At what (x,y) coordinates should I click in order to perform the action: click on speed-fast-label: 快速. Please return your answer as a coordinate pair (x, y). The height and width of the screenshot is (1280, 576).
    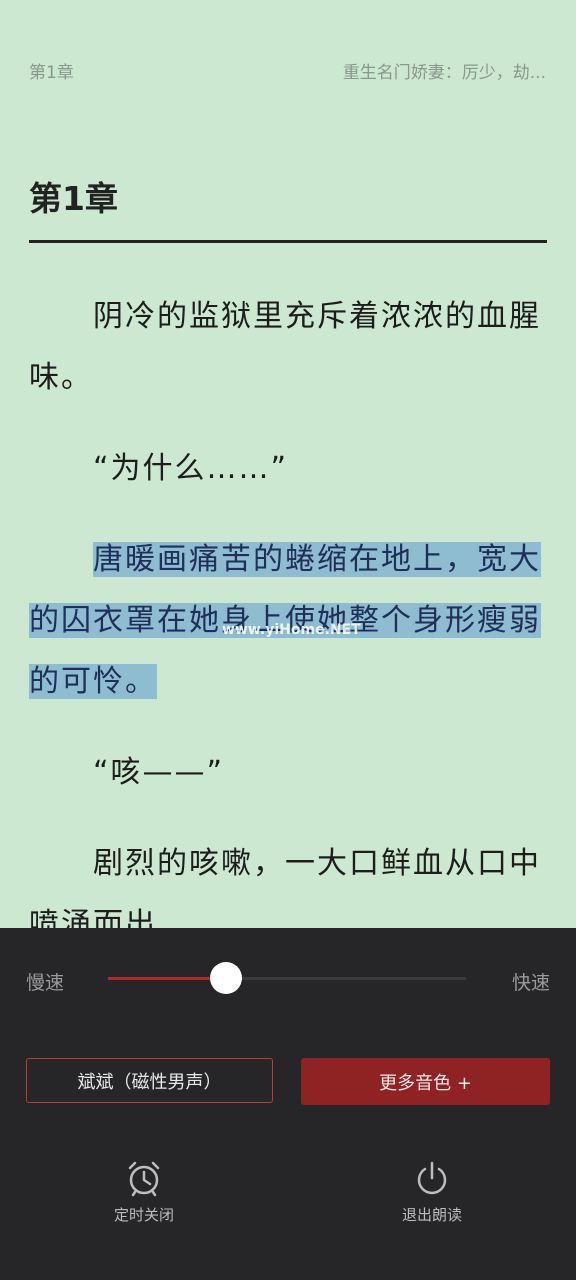
    Looking at the image, I should click on (530, 983).